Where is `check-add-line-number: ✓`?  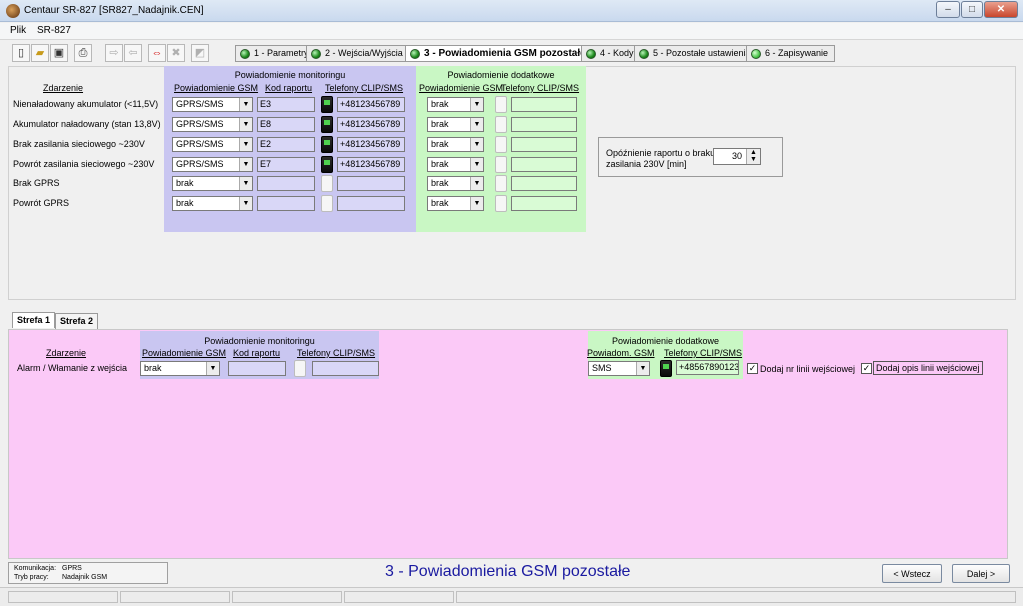
check-add-line-number: ✓ is located at coordinates (752, 368).